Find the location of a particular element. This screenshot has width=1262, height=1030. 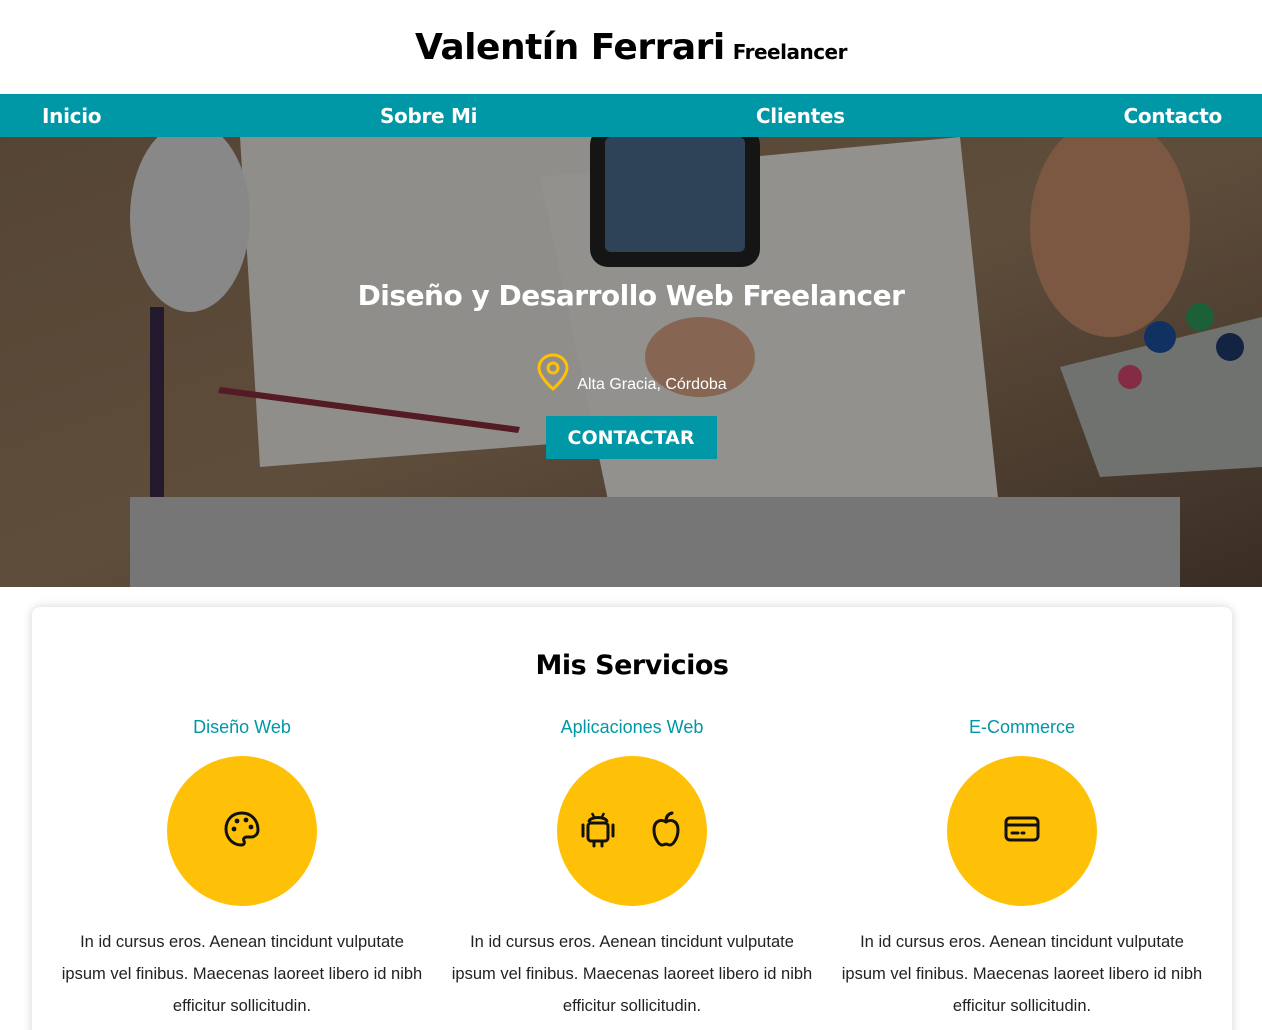

location-text: Alta Gracia, Córdoba is located at coordinates (652, 384).